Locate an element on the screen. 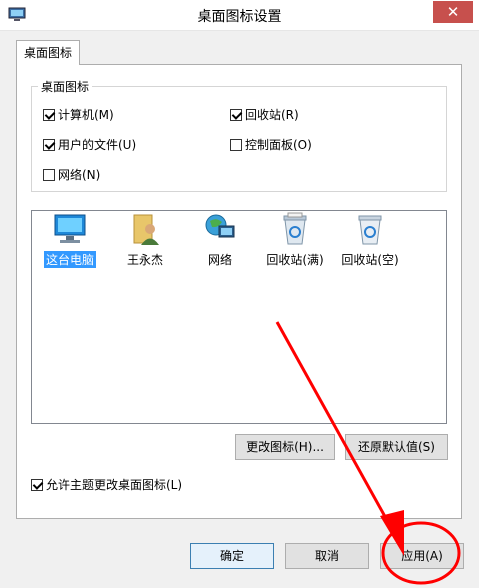 This screenshot has width=479, height=588. checkbox-label: 用户的文件(U) is located at coordinates (97, 145).